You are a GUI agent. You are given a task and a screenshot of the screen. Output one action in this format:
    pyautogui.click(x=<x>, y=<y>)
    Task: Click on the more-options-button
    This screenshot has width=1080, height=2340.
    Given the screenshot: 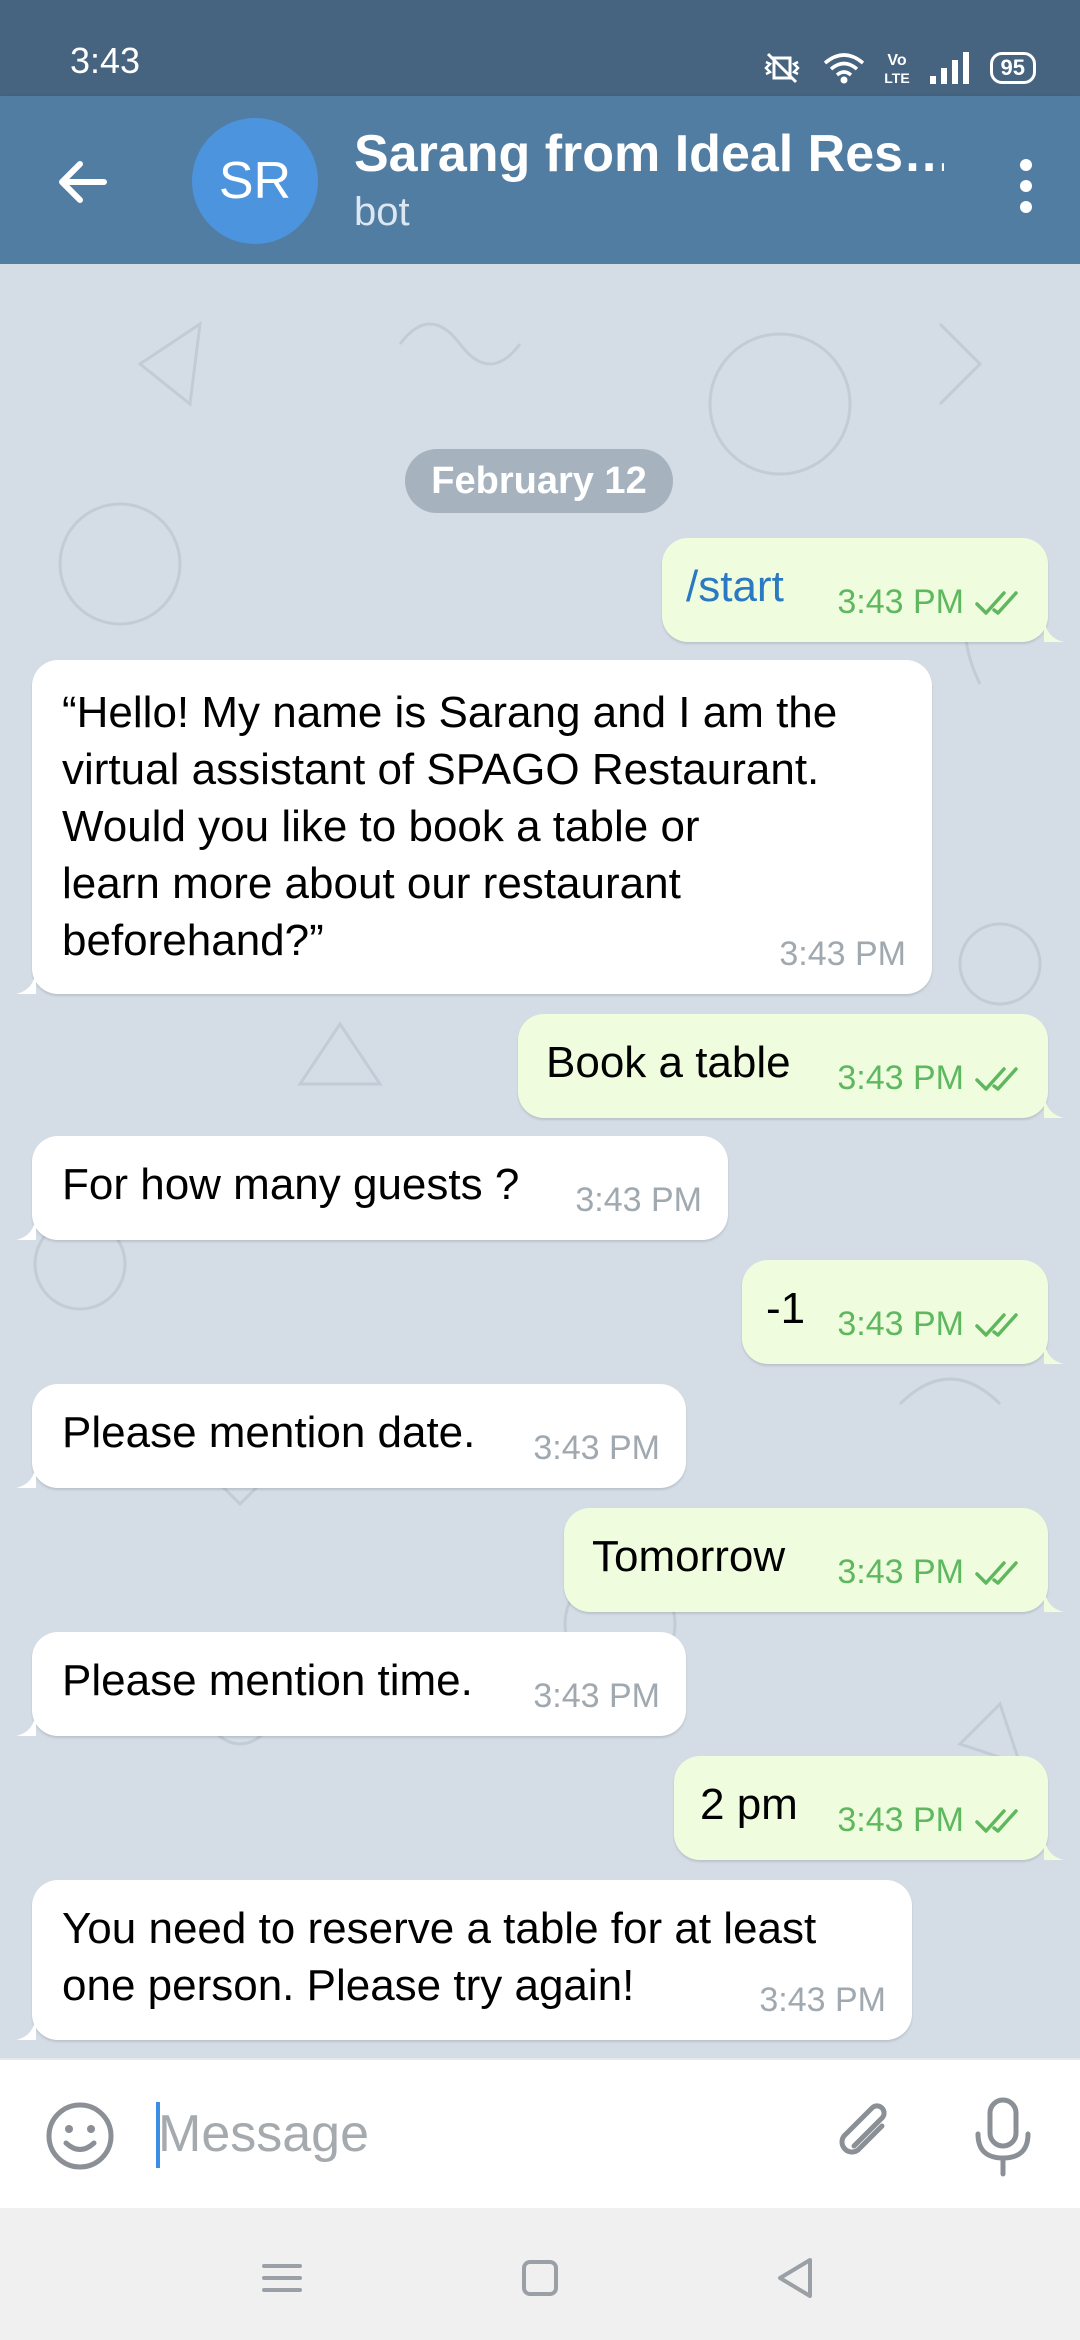 What is the action you would take?
    pyautogui.click(x=1026, y=186)
    